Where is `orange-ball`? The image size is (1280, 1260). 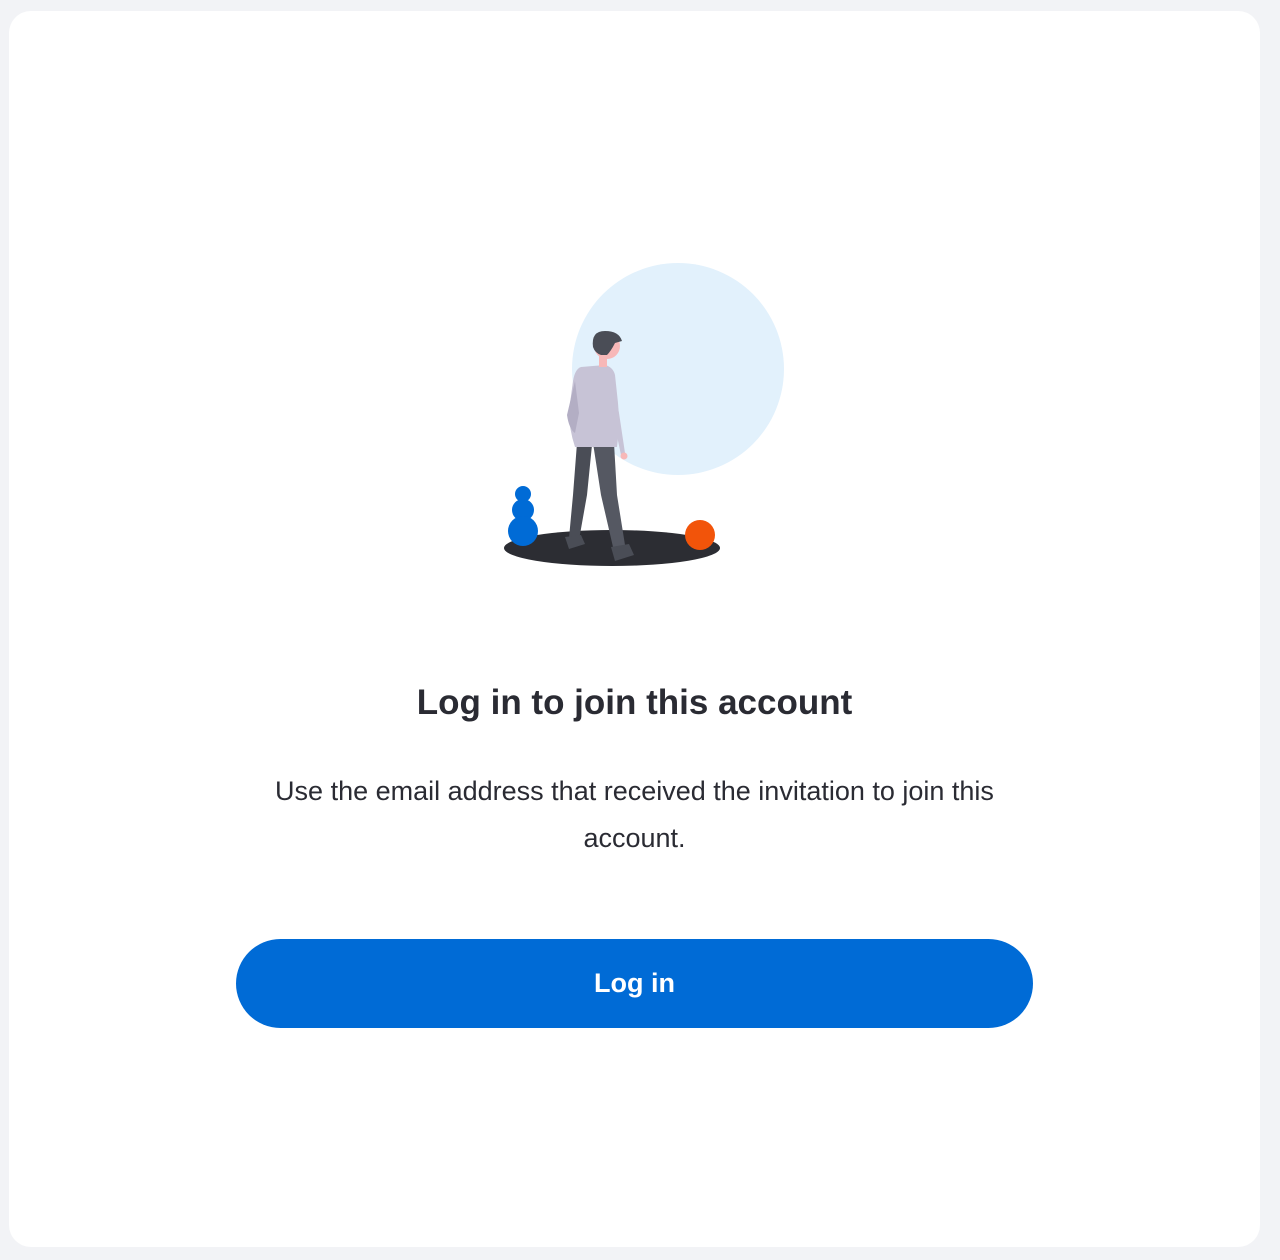
orange-ball is located at coordinates (700, 535).